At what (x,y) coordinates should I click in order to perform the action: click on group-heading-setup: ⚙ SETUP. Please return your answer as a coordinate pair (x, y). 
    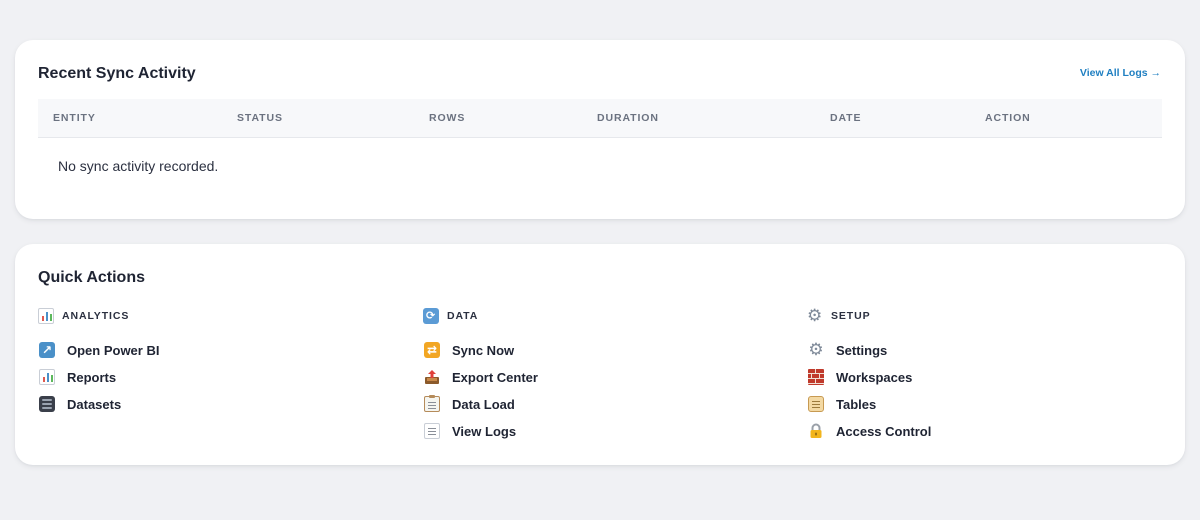
    Looking at the image, I should click on (839, 316).